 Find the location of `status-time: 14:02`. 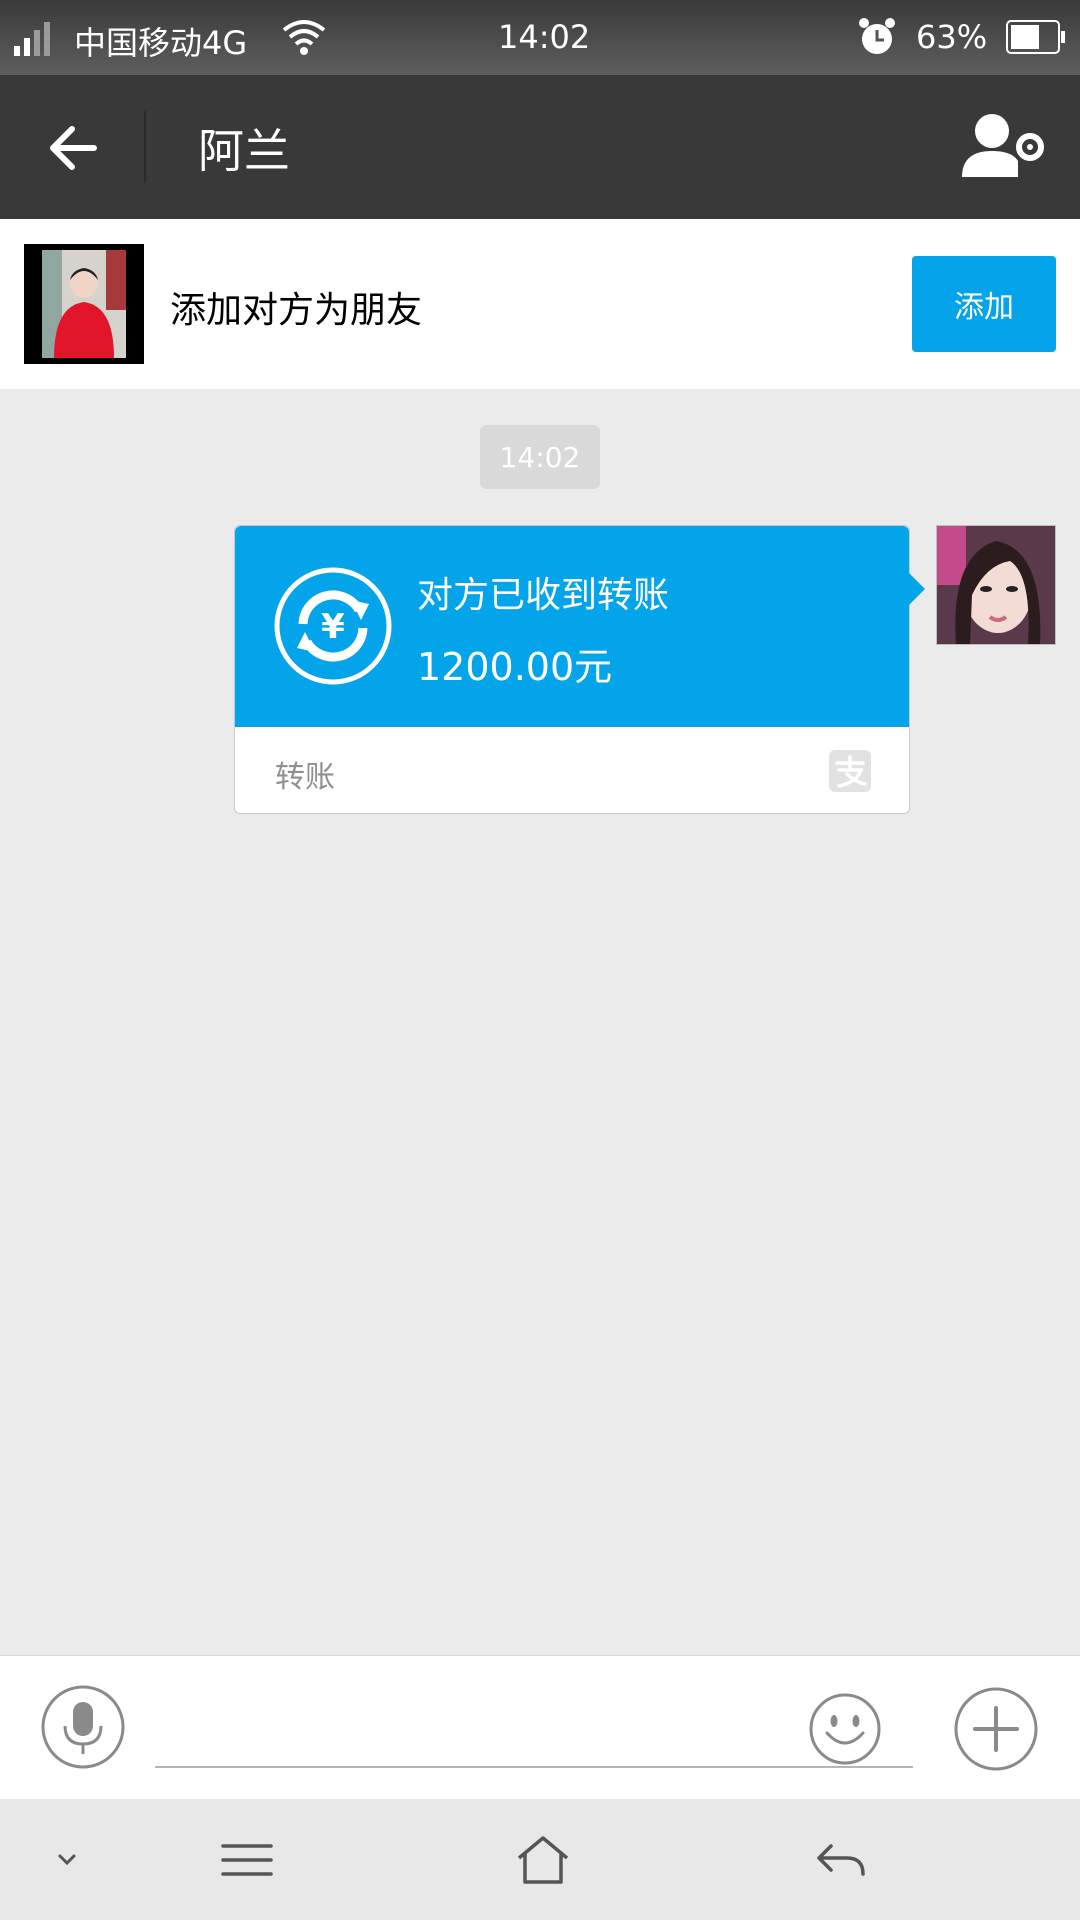

status-time: 14:02 is located at coordinates (544, 37).